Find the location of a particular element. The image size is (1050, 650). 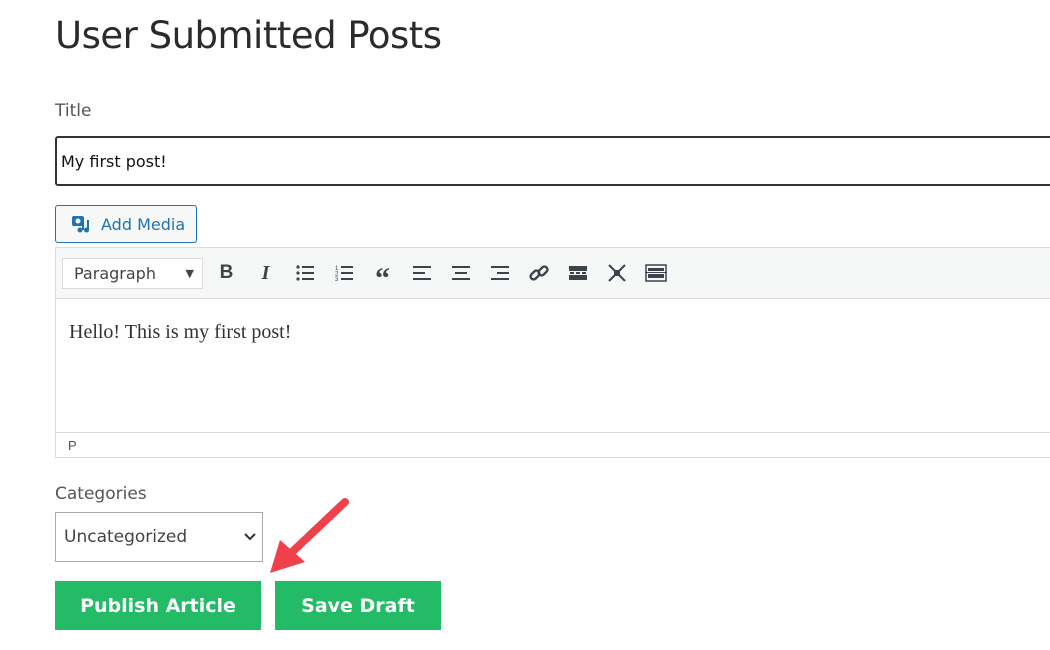

align-right-icon is located at coordinates (499, 273).